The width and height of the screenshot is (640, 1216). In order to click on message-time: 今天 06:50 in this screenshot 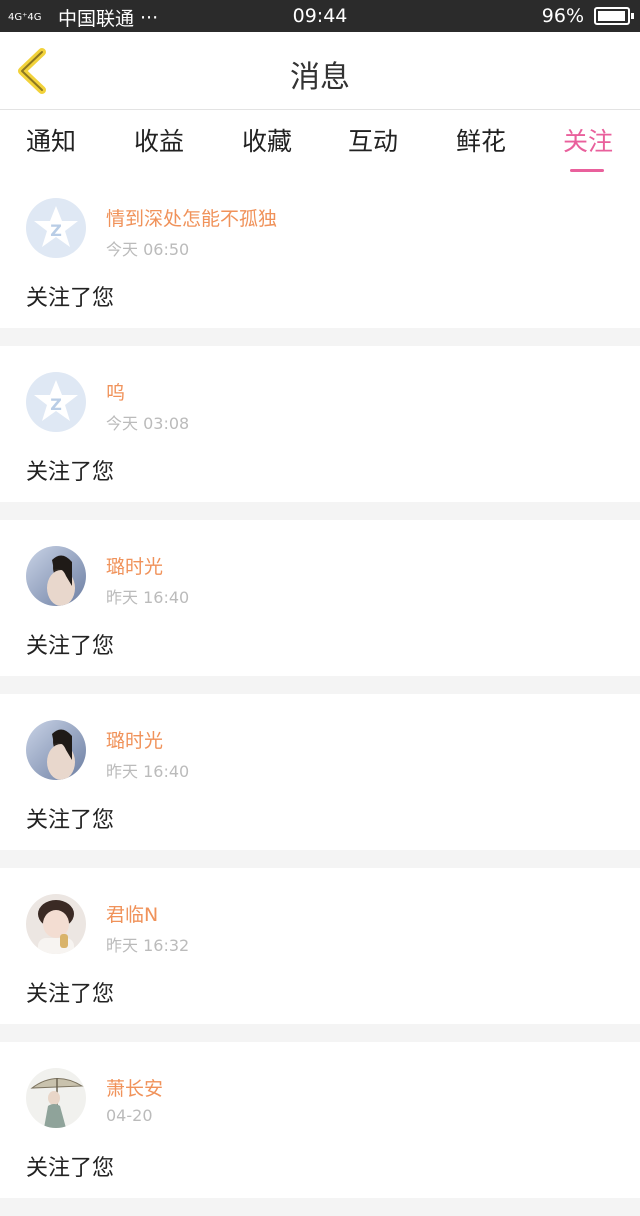, I will do `click(148, 249)`.